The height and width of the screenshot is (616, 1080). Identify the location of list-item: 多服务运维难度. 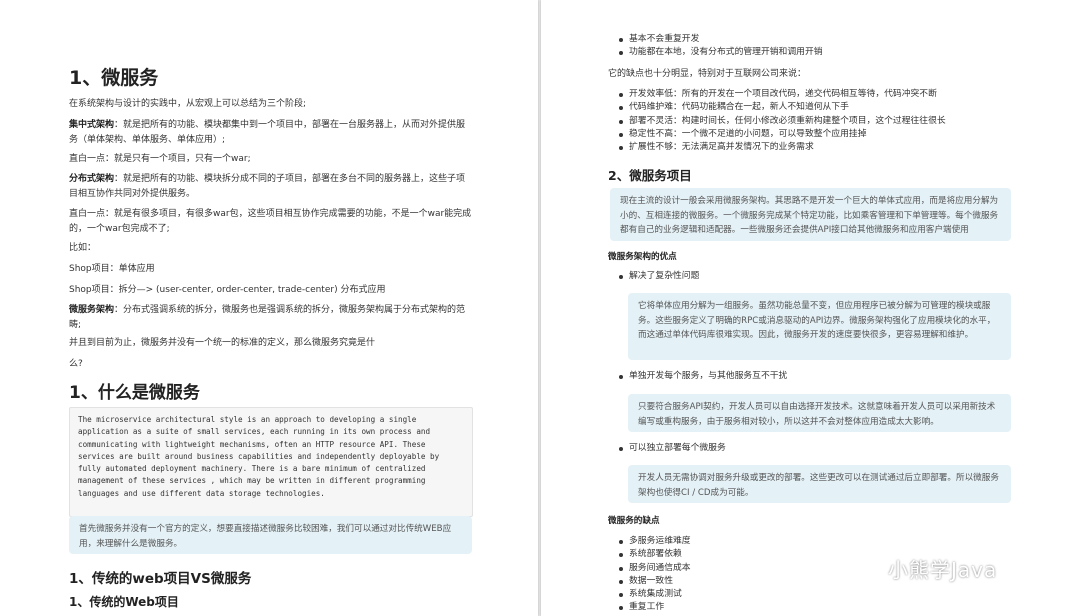
(812, 541).